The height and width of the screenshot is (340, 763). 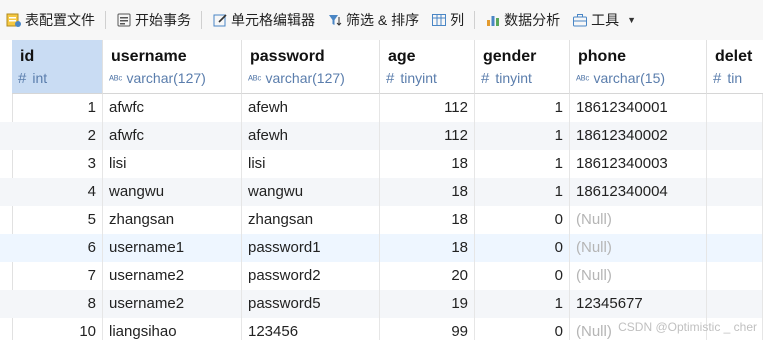 I want to click on table-cell-password: lisi, so click(x=311, y=164).